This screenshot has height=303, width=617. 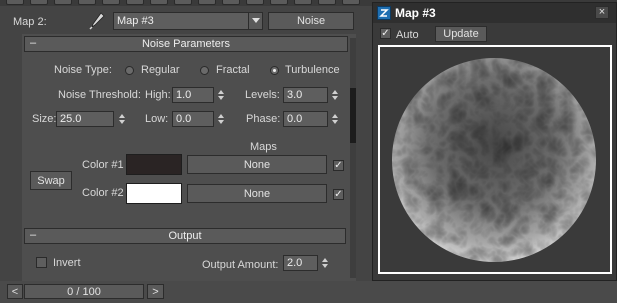 What do you see at coordinates (385, 33) in the screenshot?
I see `auto-checkbox: ✓` at bounding box center [385, 33].